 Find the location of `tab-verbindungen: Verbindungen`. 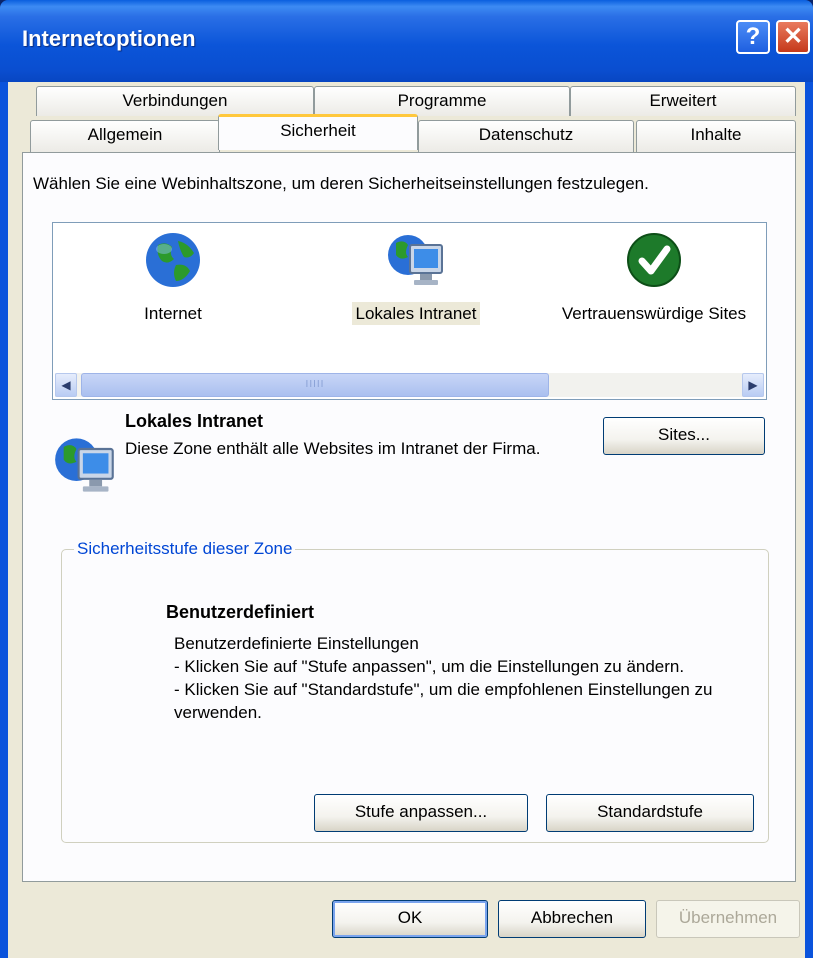

tab-verbindungen: Verbindungen is located at coordinates (175, 101).